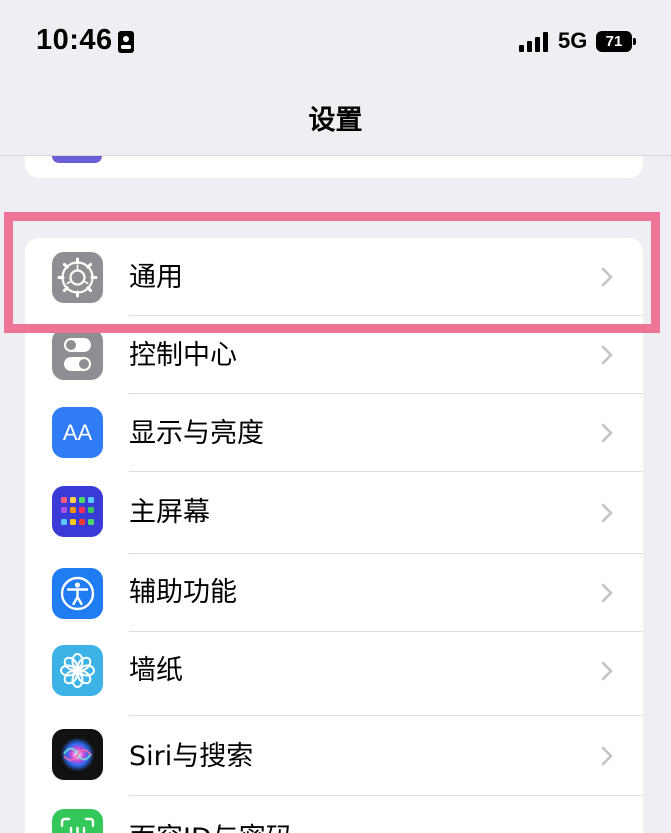  What do you see at coordinates (334, 814) in the screenshot?
I see `settings-row-face-id-passcode: 面容ID与密码` at bounding box center [334, 814].